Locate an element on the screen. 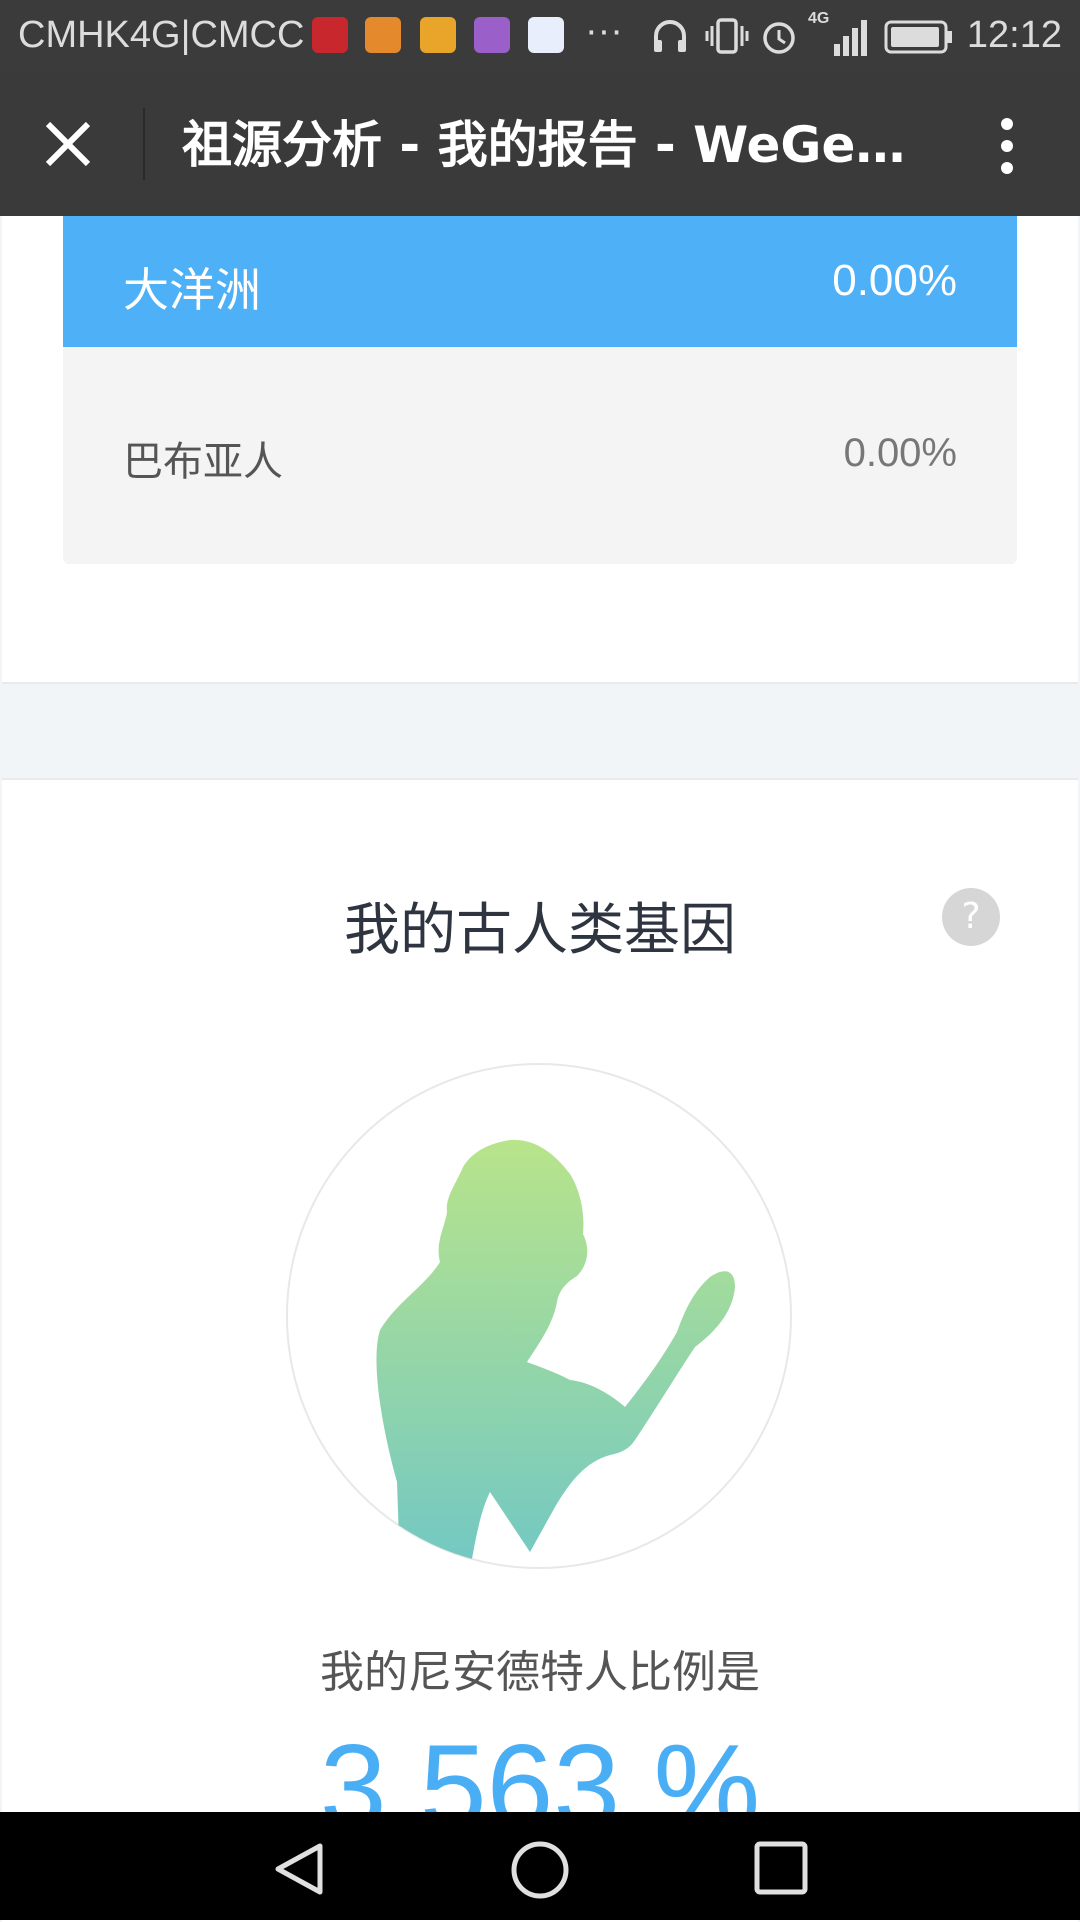  baidu-icon is located at coordinates (546, 35).